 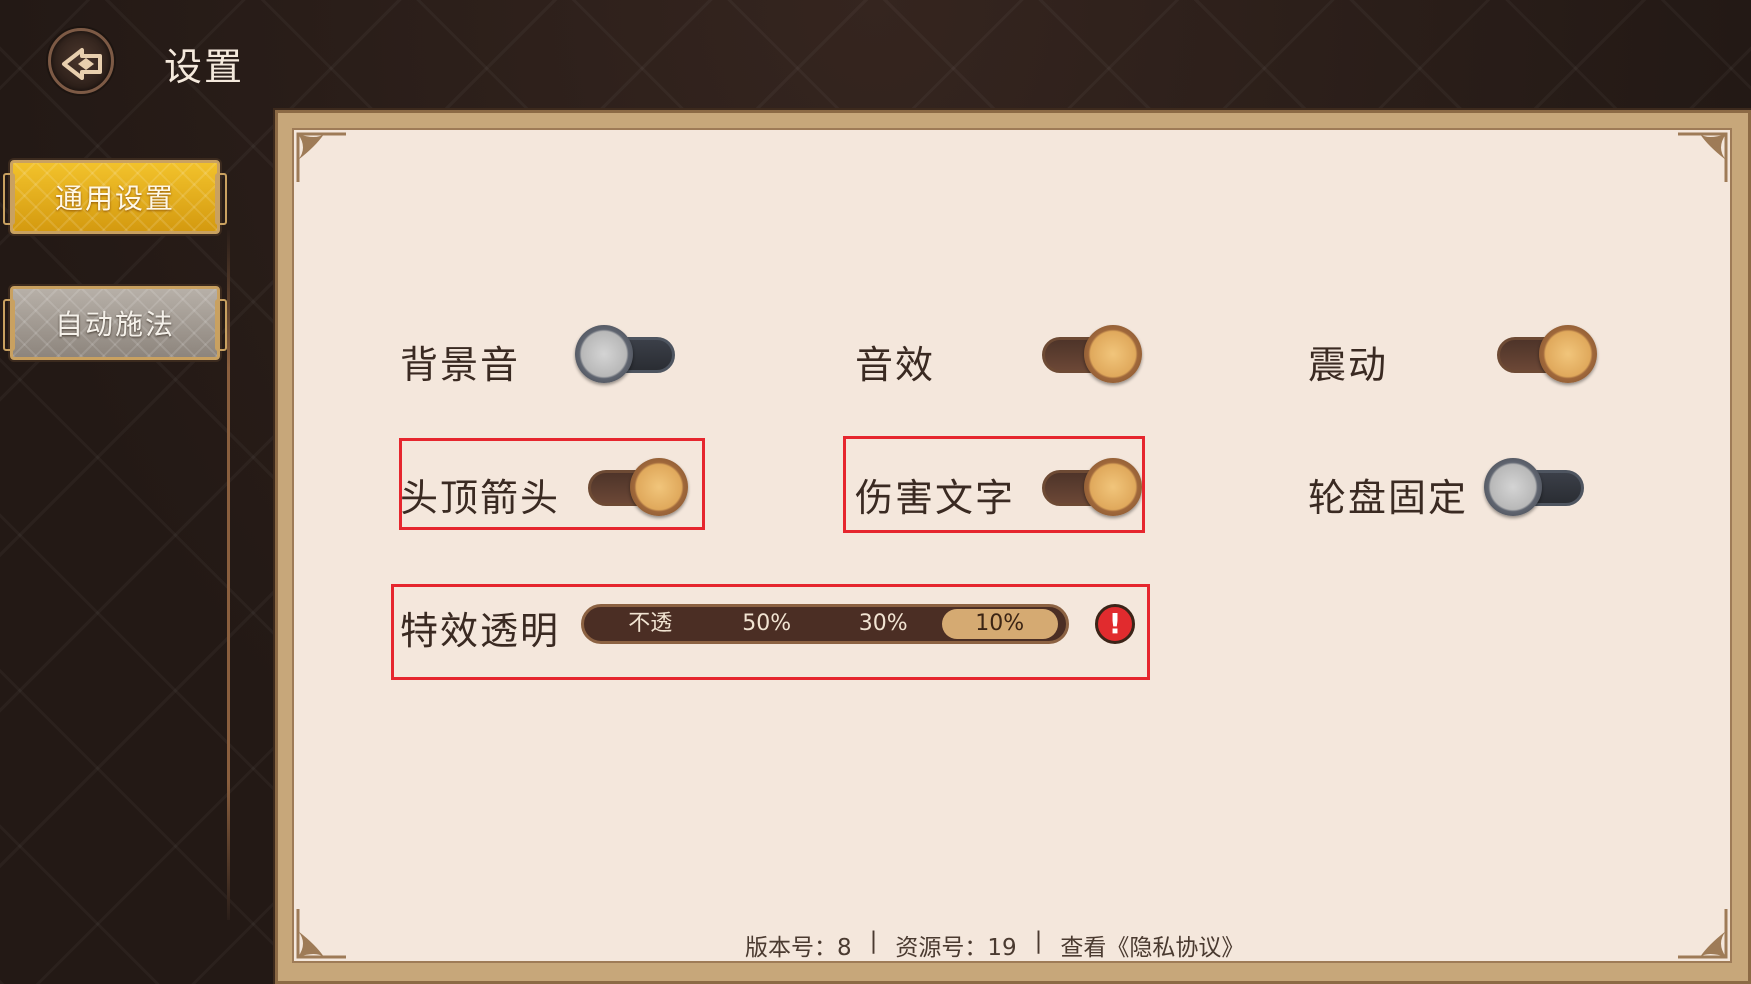 I want to click on transparency-option-opaque: 不透, so click(x=650, y=624).